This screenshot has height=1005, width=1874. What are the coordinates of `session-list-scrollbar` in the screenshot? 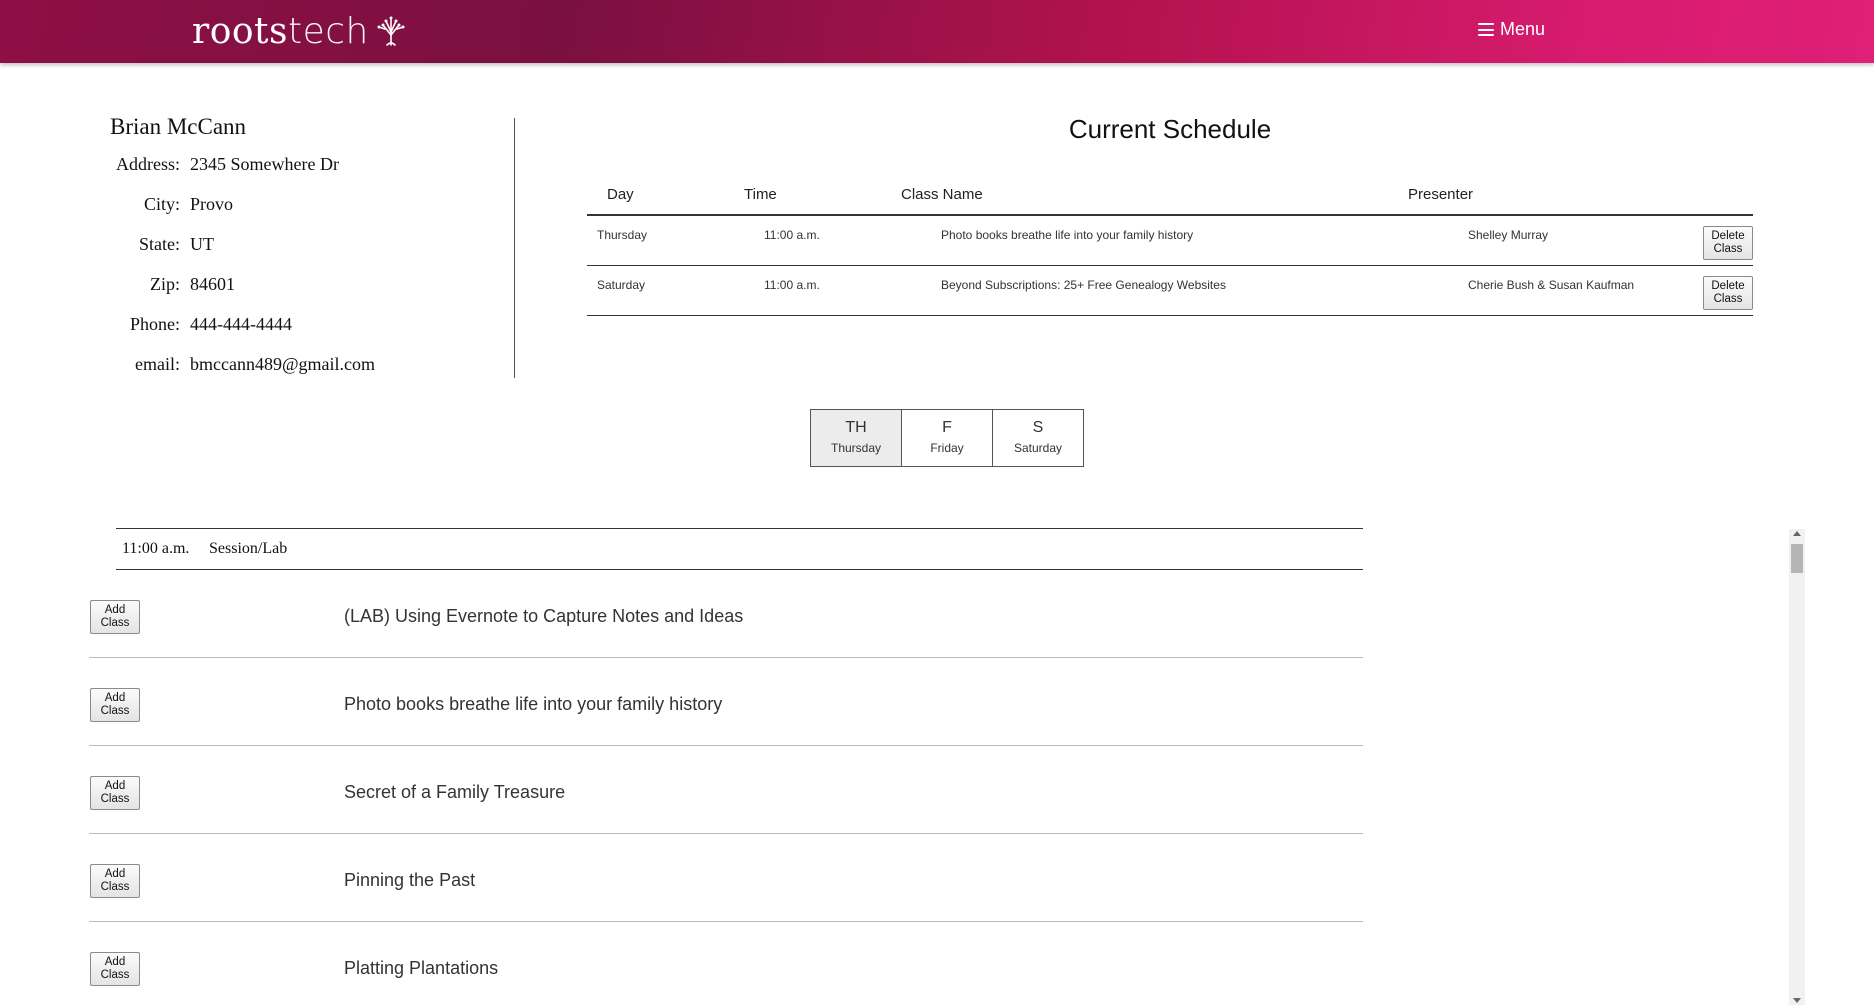 It's located at (1797, 767).